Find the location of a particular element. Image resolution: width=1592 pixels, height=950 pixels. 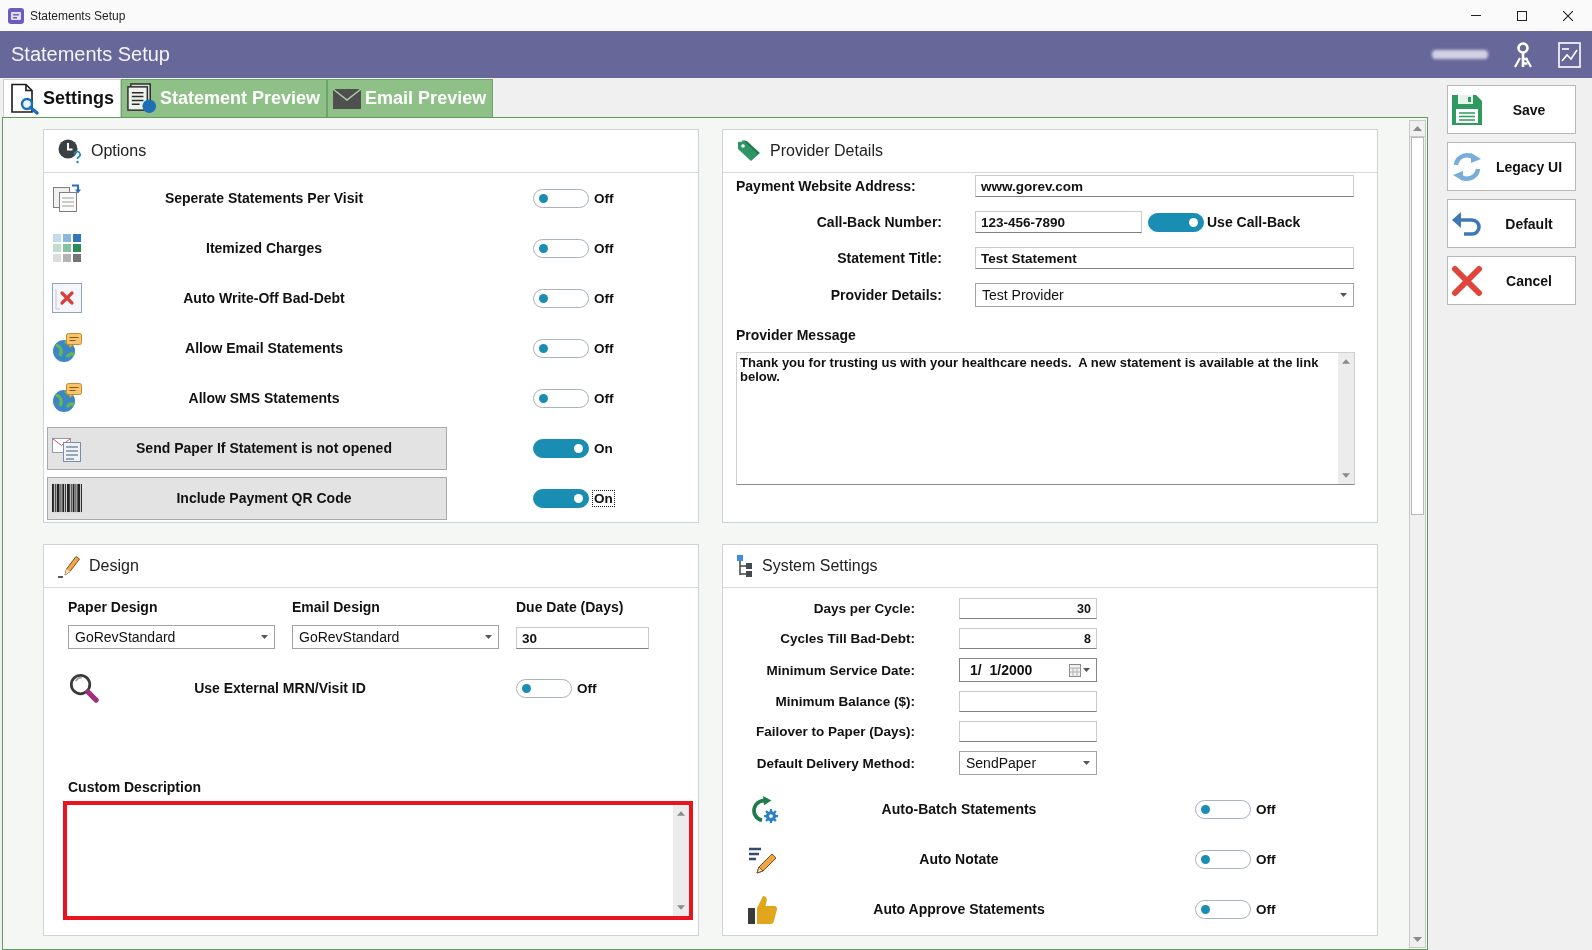

minimize-icon is located at coordinates (1476, 15).